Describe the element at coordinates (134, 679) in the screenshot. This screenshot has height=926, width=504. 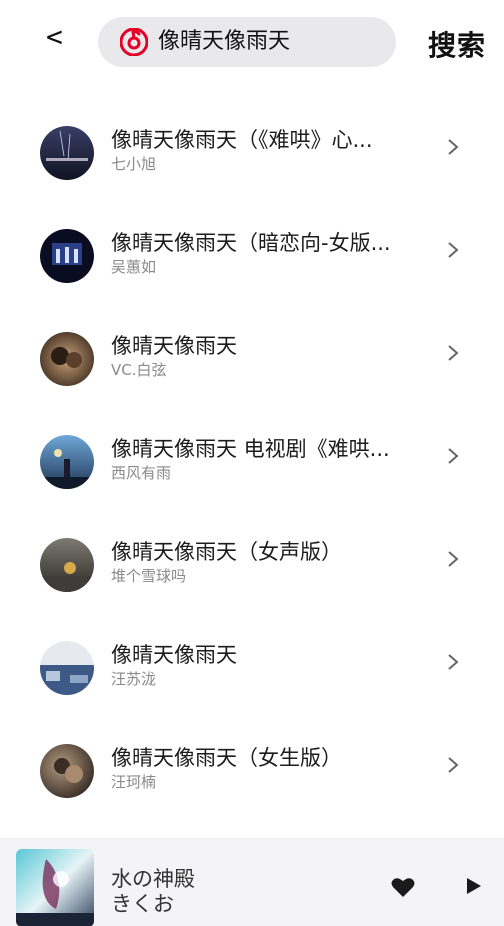
I see `song-artist: 汪苏泷` at that location.